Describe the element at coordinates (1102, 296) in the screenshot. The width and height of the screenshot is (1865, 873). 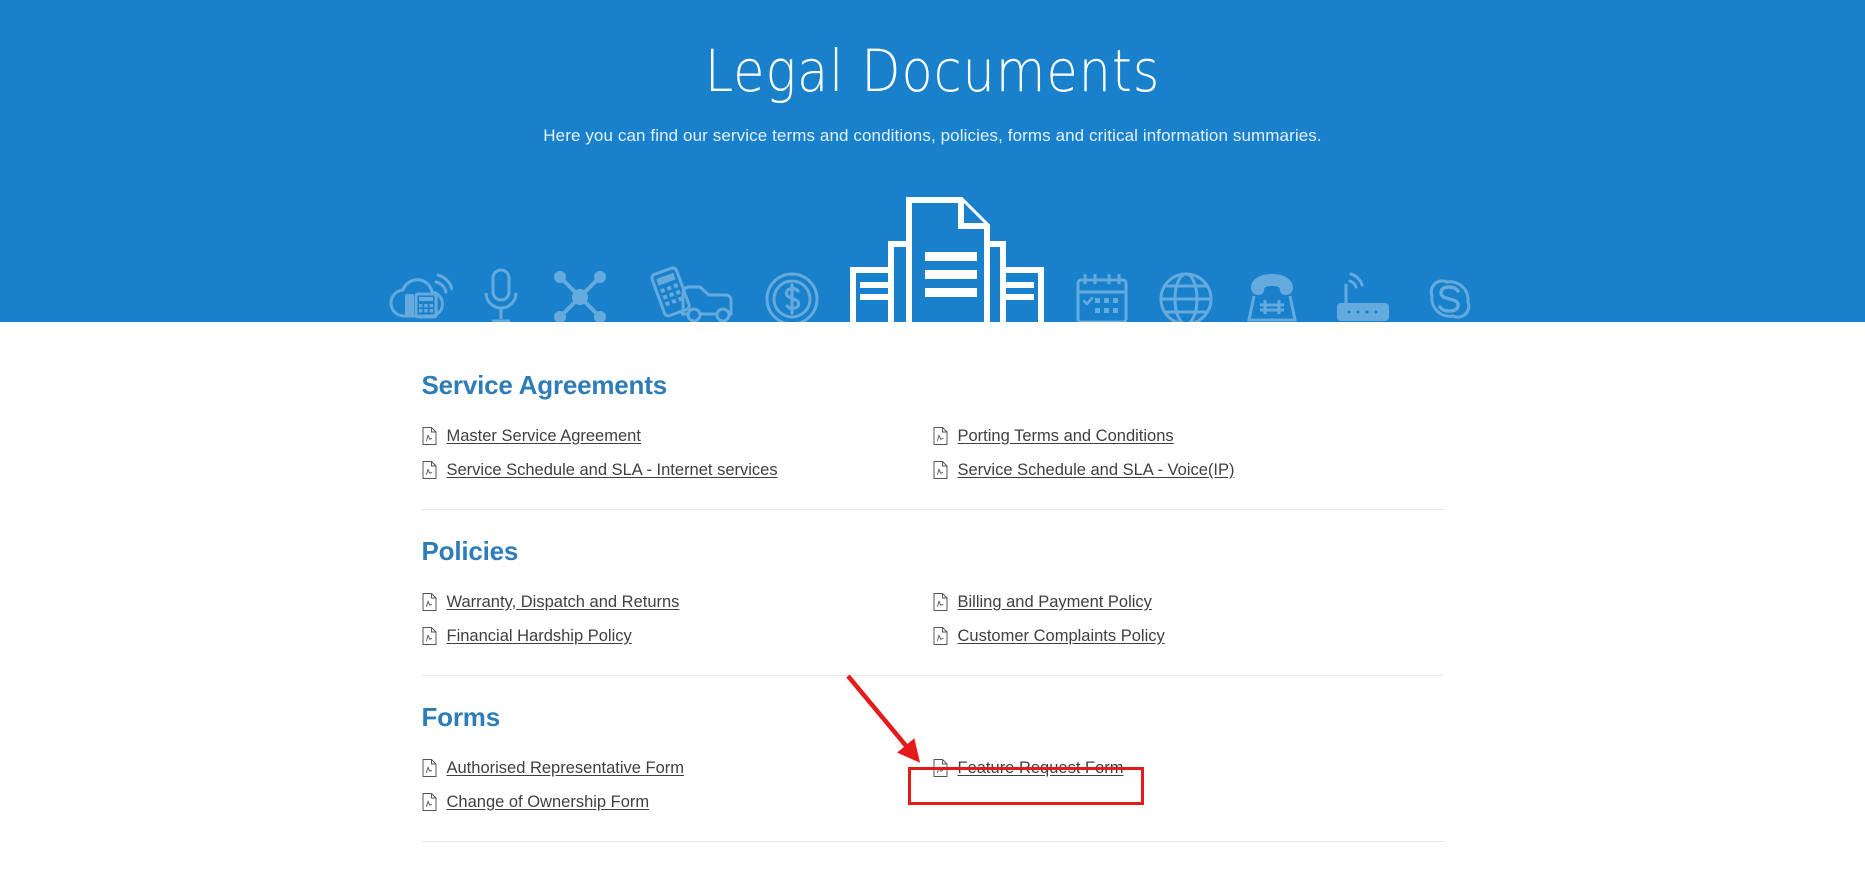
I see `calendar-icon` at that location.